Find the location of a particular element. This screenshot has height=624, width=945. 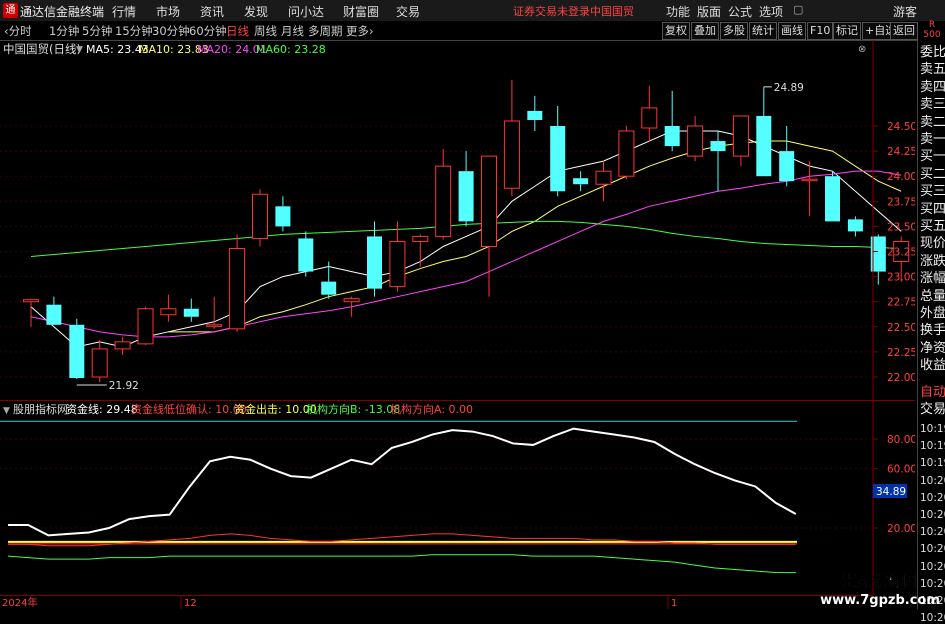

minimize-icon: ▢ is located at coordinates (798, 9).